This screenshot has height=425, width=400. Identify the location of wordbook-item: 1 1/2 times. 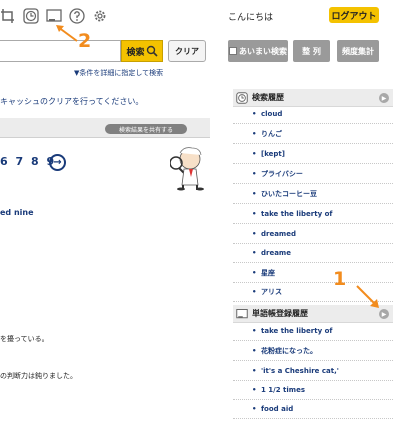
(313, 390).